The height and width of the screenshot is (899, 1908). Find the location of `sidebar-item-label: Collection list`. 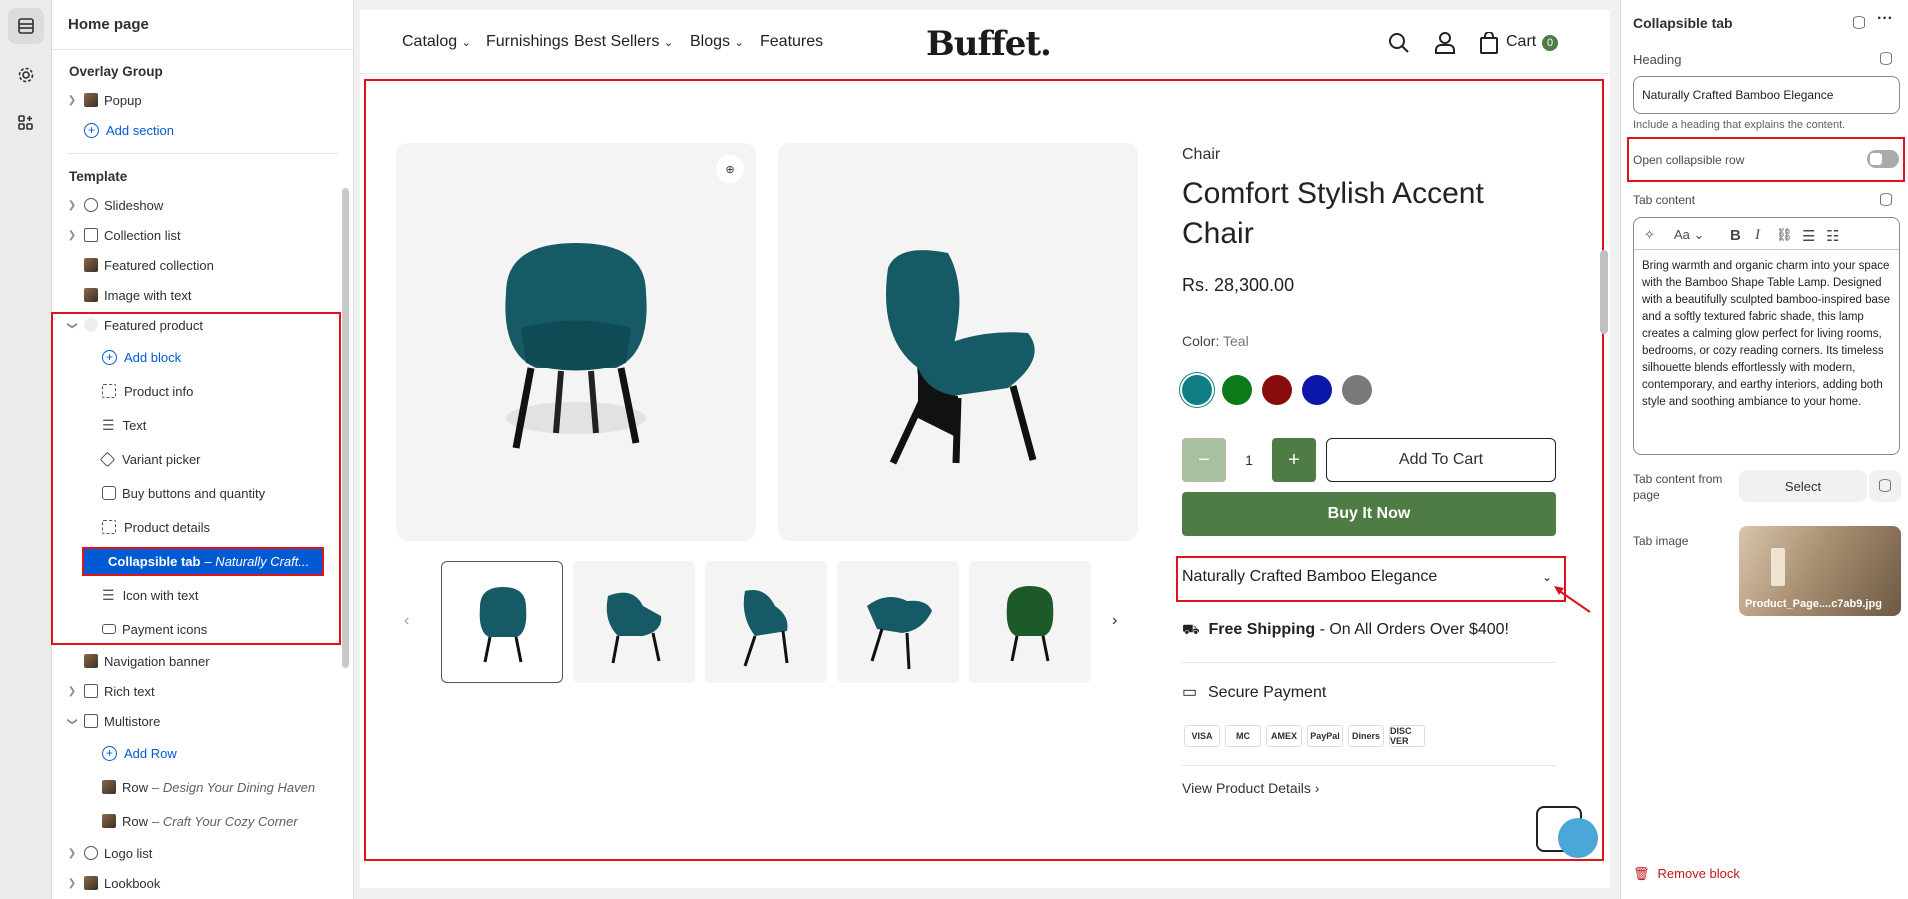

sidebar-item-label: Collection list is located at coordinates (142, 235).